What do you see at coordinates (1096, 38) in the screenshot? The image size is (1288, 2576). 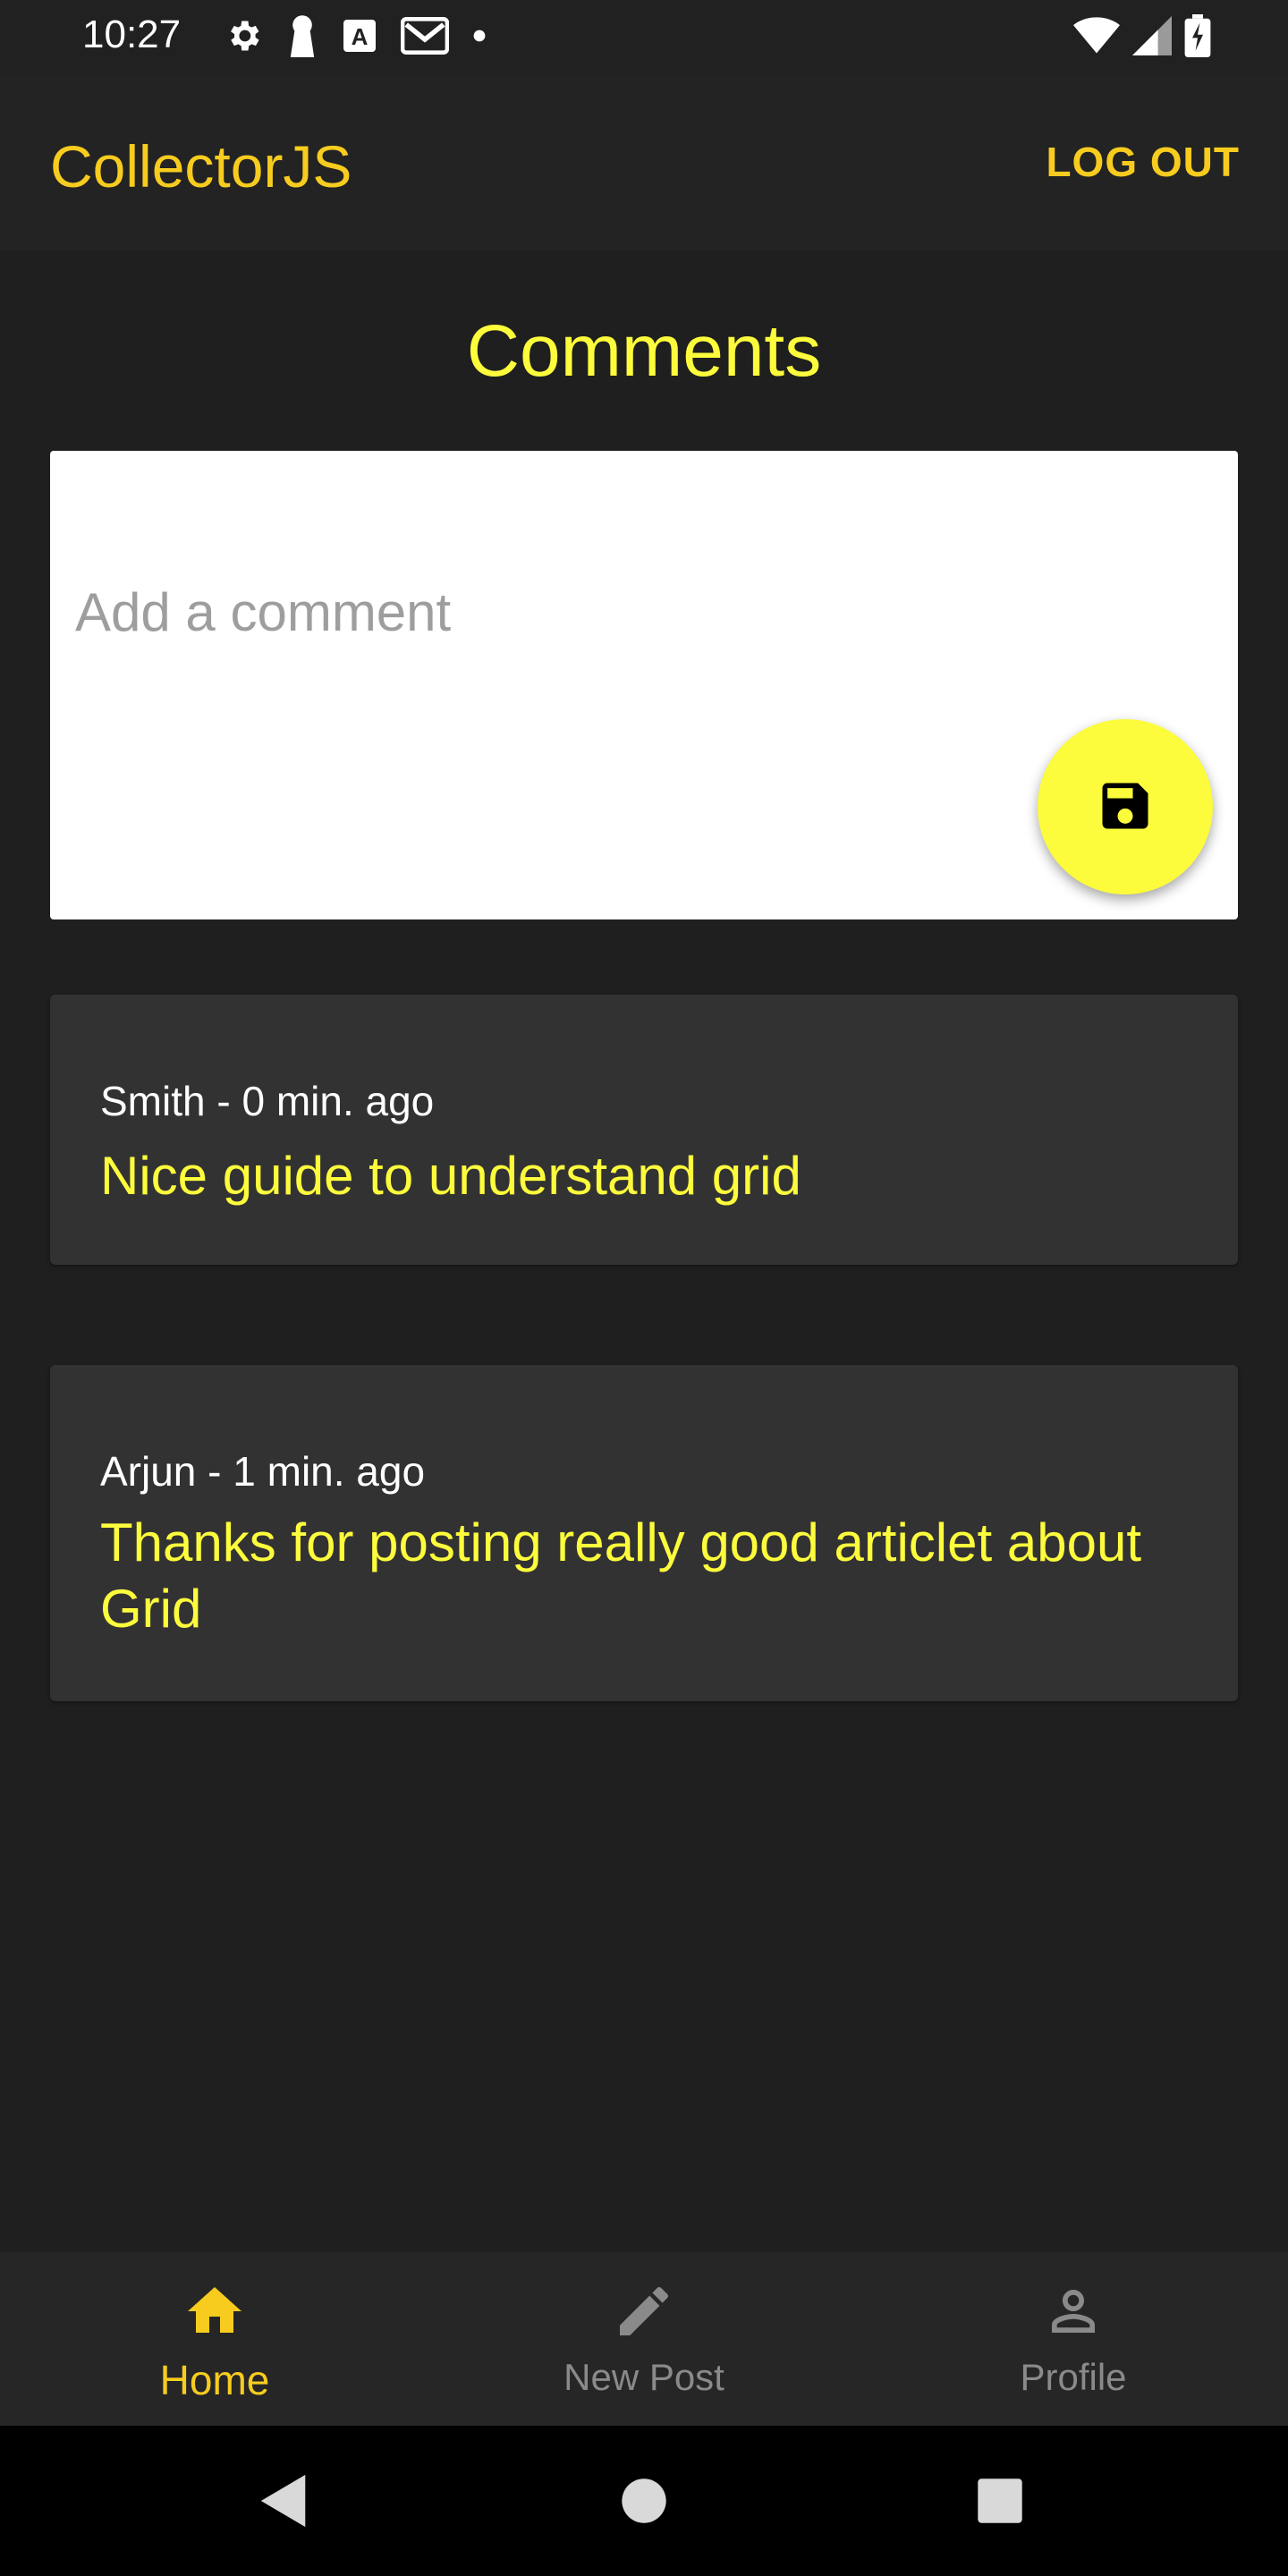 I see `wifi-icon` at bounding box center [1096, 38].